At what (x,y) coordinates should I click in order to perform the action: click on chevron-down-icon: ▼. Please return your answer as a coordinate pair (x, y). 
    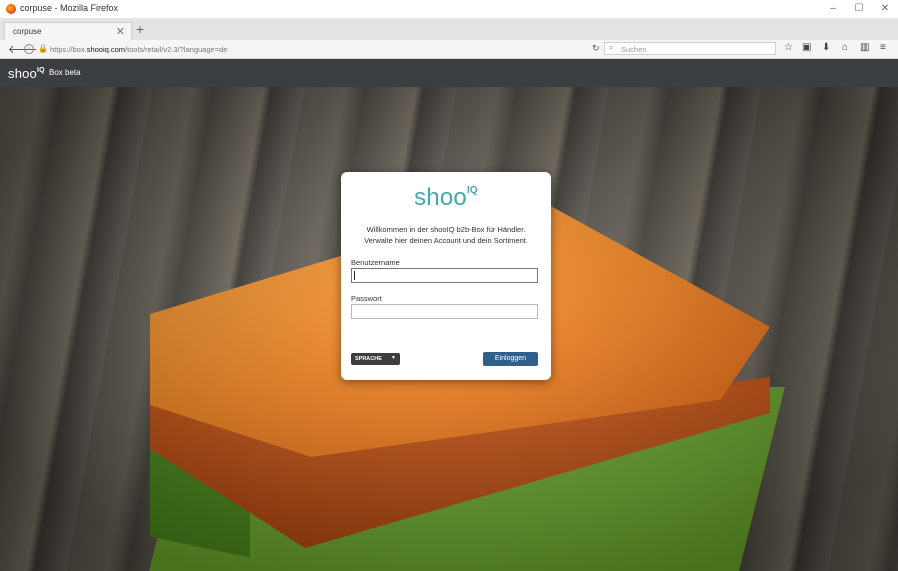
    Looking at the image, I should click on (393, 358).